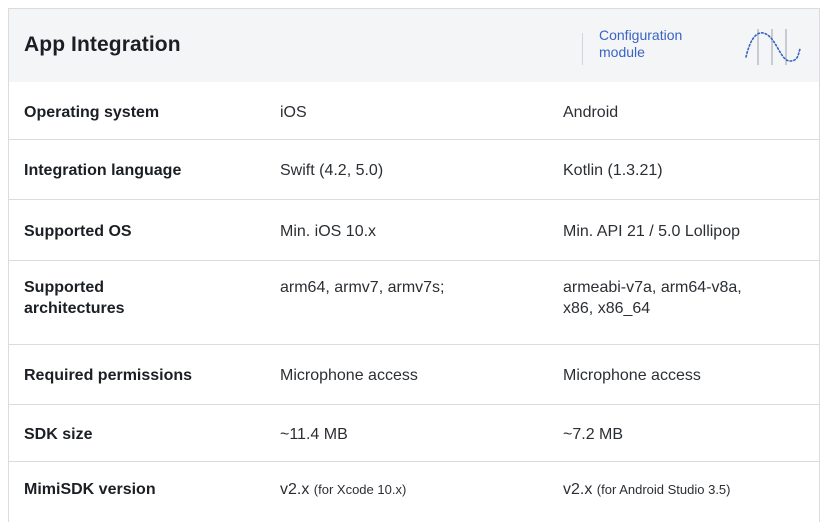 This screenshot has width=826, height=522. What do you see at coordinates (688, 298) in the screenshot?
I see `android-value: armeabi-v7a, arm64-v8a, x86, x86_64` at bounding box center [688, 298].